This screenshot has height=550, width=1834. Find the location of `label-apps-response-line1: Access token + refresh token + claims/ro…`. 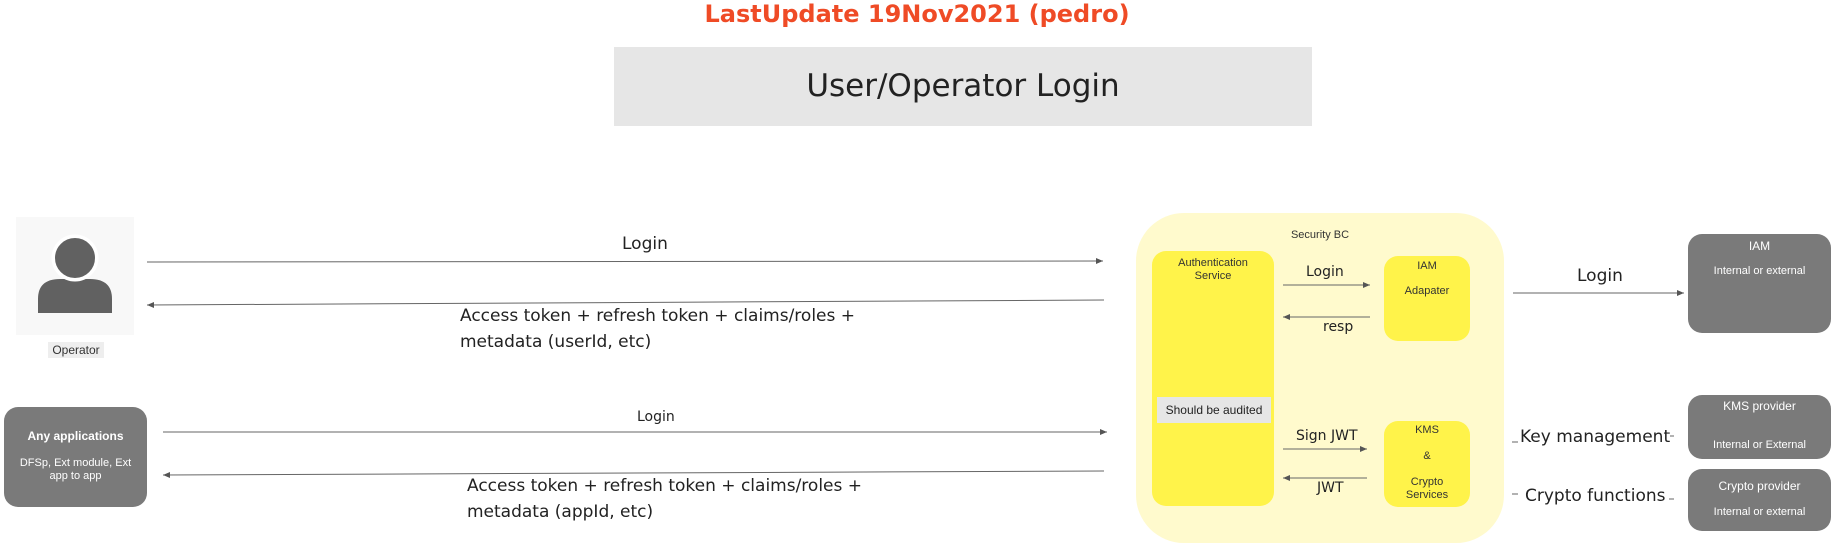

label-apps-response-line1: Access token + refresh token + claims/ro… is located at coordinates (665, 486).